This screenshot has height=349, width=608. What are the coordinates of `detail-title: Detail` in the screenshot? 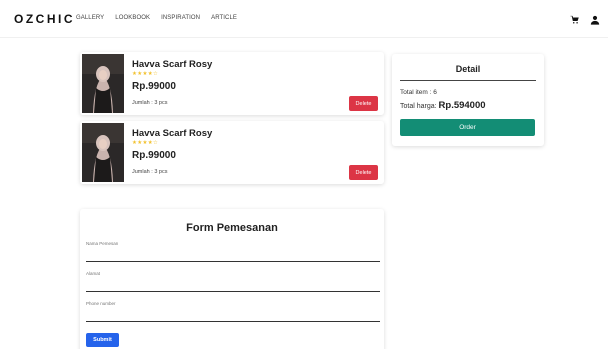 It's located at (468, 72).